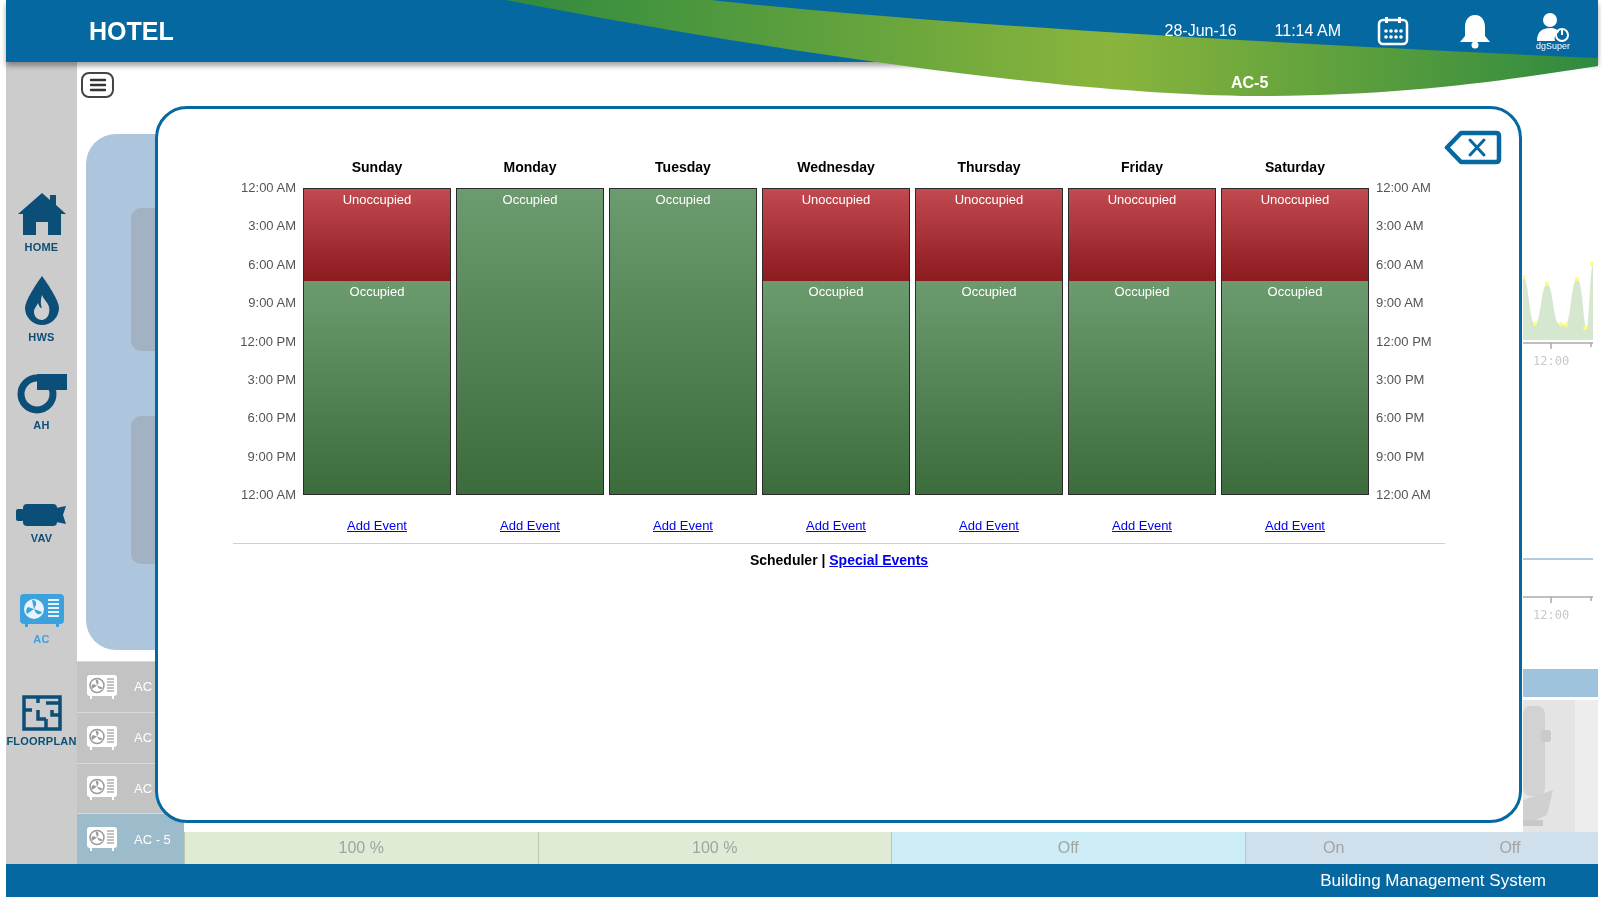  What do you see at coordinates (1250, 83) in the screenshot?
I see `device-title: AC-5` at bounding box center [1250, 83].